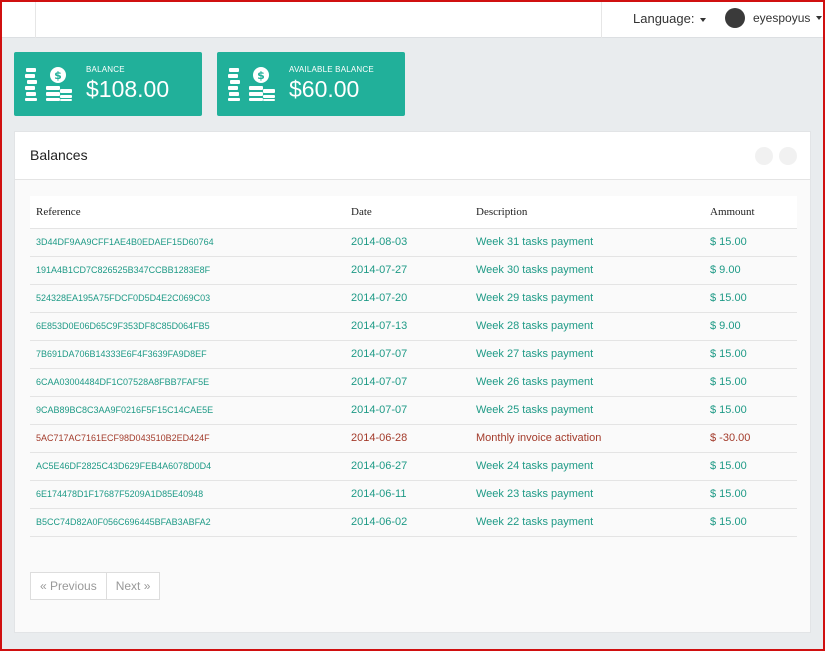  What do you see at coordinates (587, 466) in the screenshot?
I see `description-cell: Week 24 tasks payment` at bounding box center [587, 466].